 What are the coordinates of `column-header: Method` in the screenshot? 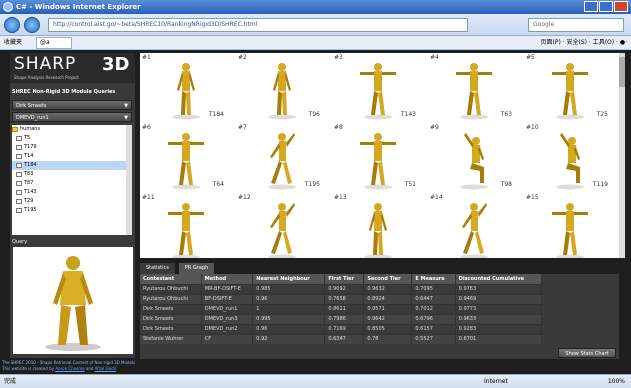 It's located at (227, 279).